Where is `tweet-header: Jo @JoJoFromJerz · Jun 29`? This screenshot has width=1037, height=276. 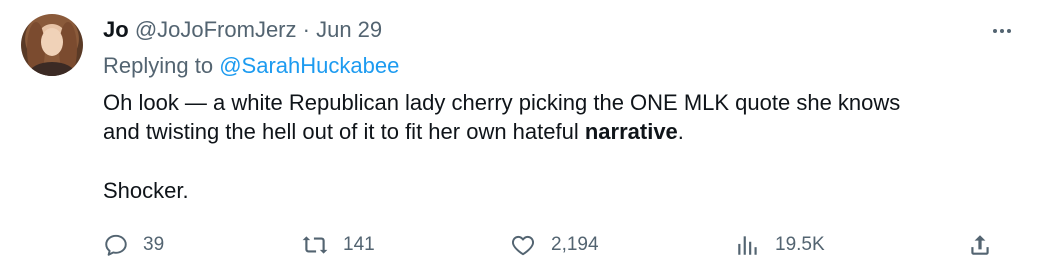 tweet-header: Jo @JoJoFromJerz · Jun 29 is located at coordinates (242, 30).